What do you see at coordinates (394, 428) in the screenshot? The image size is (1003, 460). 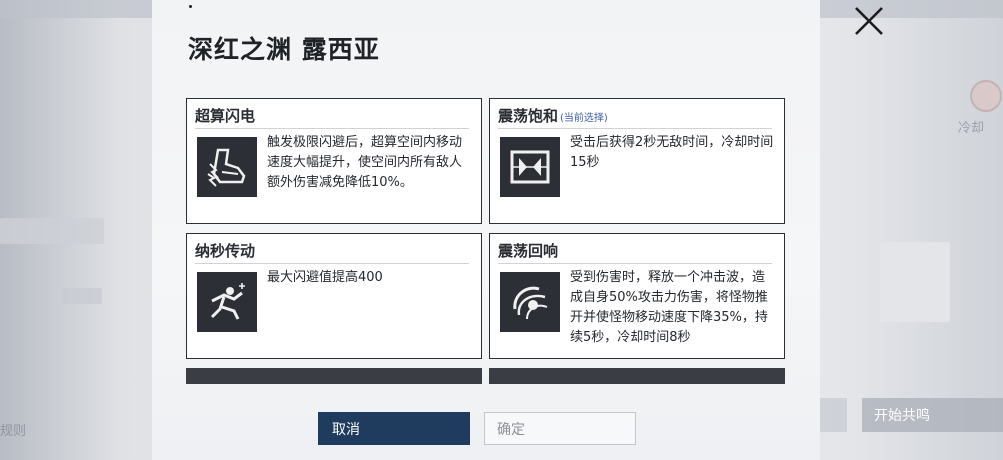 I see `cancel-button: 取消` at bounding box center [394, 428].